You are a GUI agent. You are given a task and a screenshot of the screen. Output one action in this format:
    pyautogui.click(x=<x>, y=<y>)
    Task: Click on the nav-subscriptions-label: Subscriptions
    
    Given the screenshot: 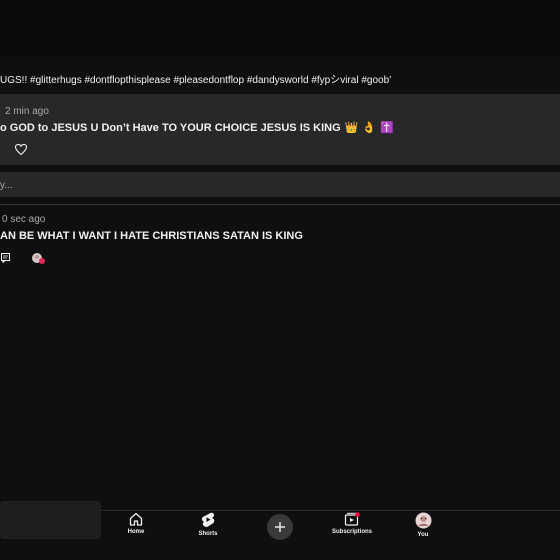 What is the action you would take?
    pyautogui.click(x=351, y=532)
    